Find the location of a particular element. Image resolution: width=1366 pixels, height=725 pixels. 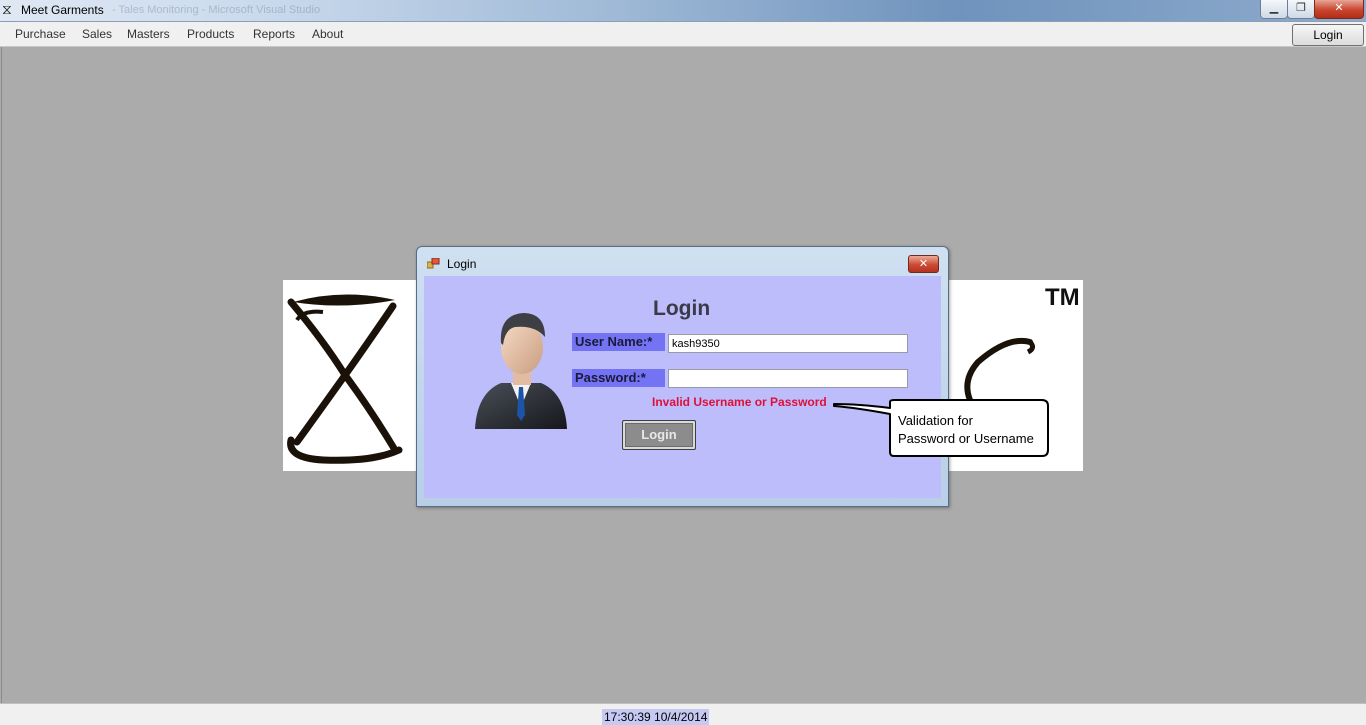

menu-about: About is located at coordinates (327, 34).